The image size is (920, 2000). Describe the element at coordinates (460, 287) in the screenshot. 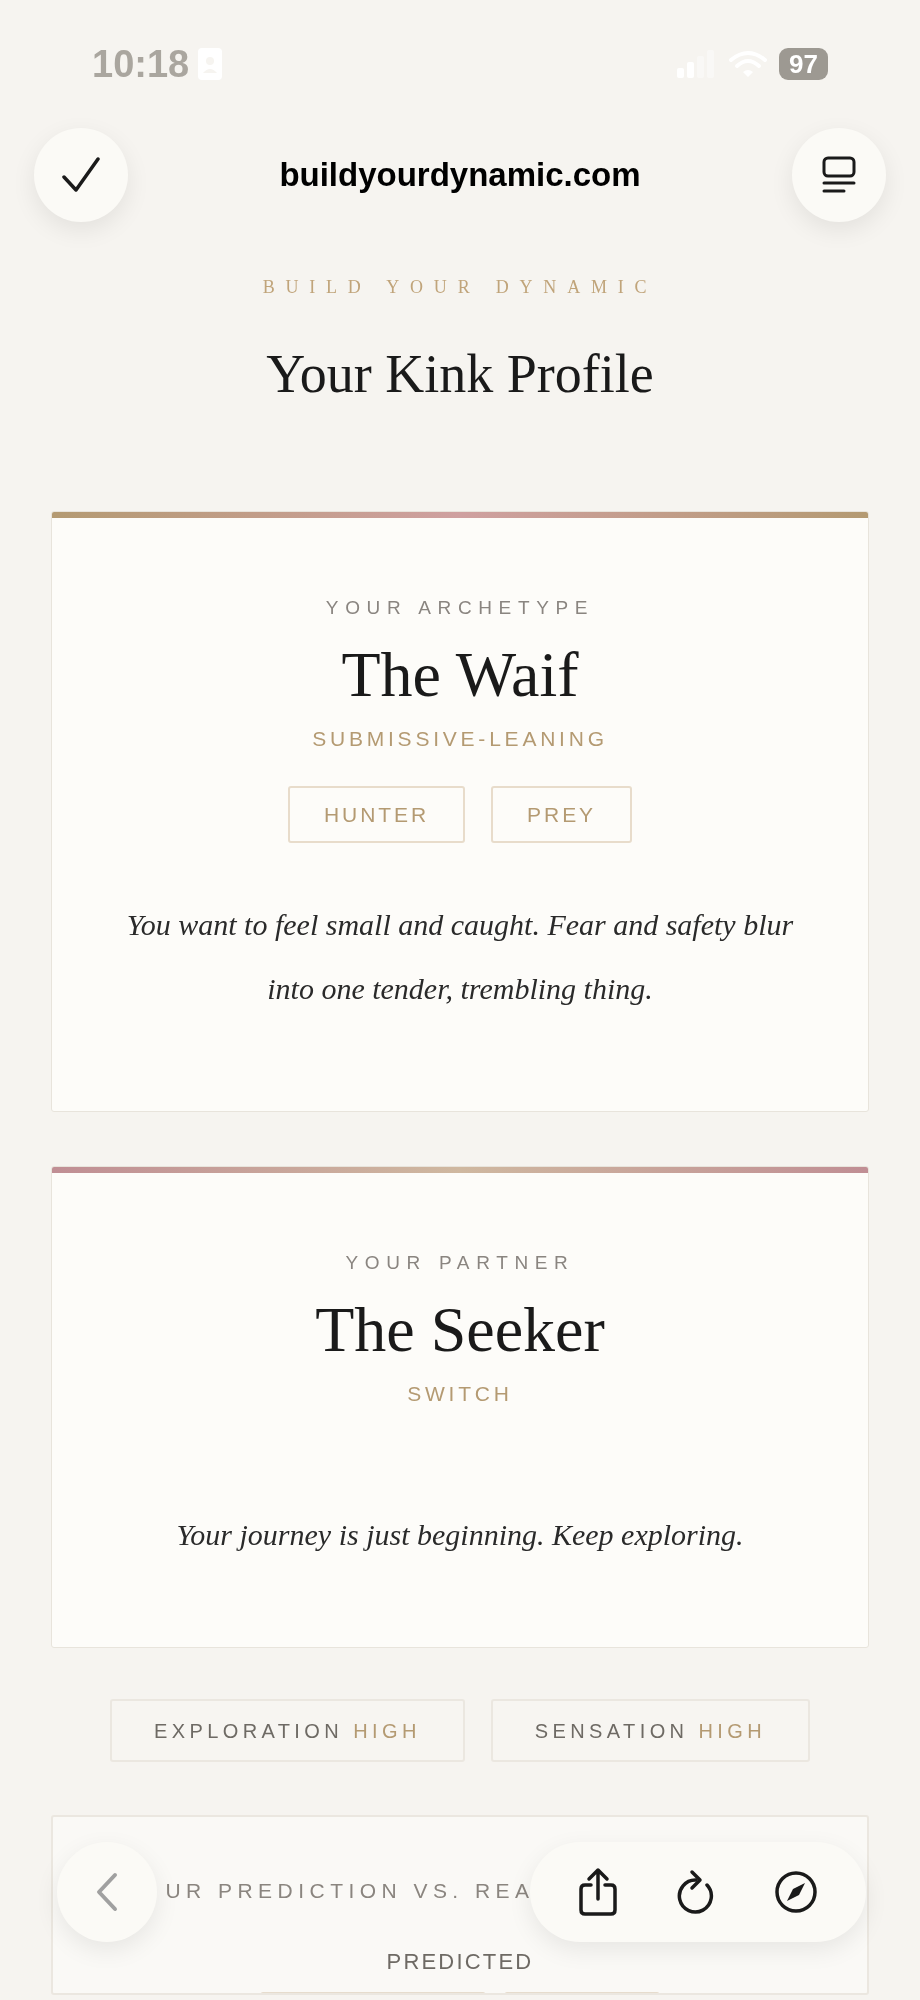

I see `eyebrow-text: BUILD YOUR DYNAMIC` at that location.